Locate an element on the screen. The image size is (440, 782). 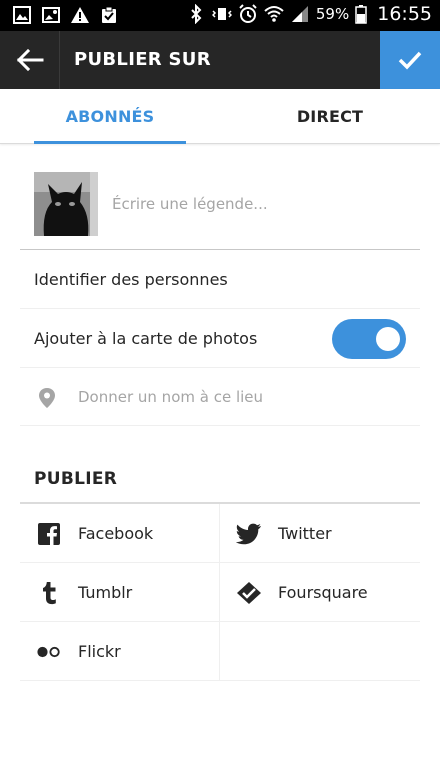
action-bar: PUBLIER SUR is located at coordinates (220, 60).